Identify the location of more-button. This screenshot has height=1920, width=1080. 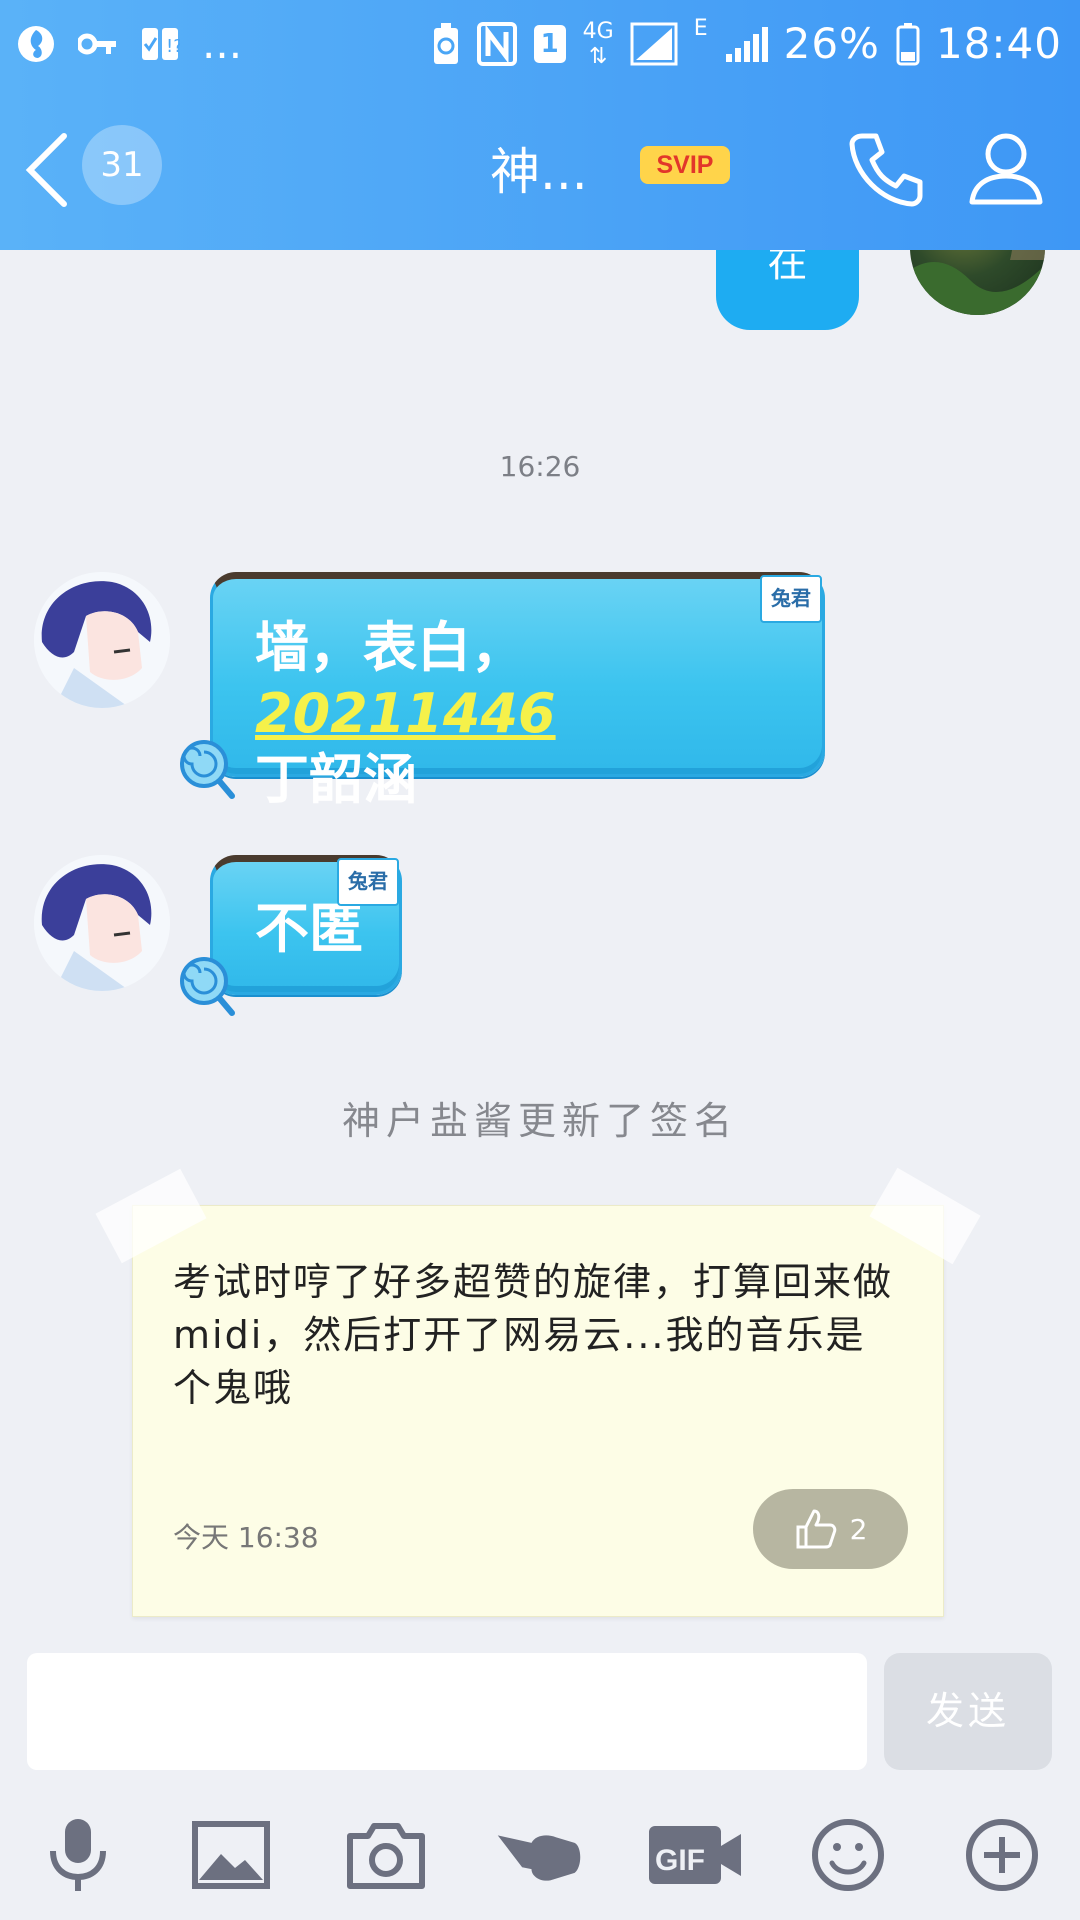
(1002, 1855).